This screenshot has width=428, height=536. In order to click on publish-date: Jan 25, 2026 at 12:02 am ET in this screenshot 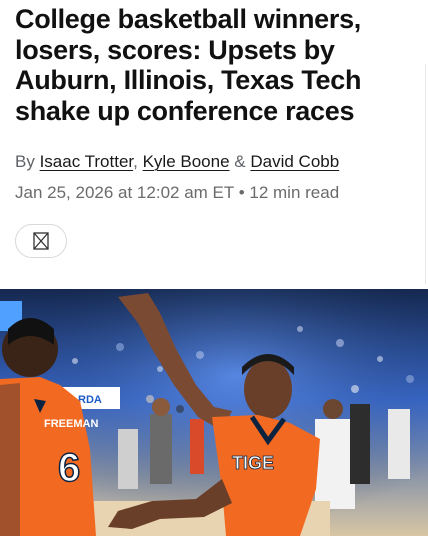, I will do `click(124, 192)`.